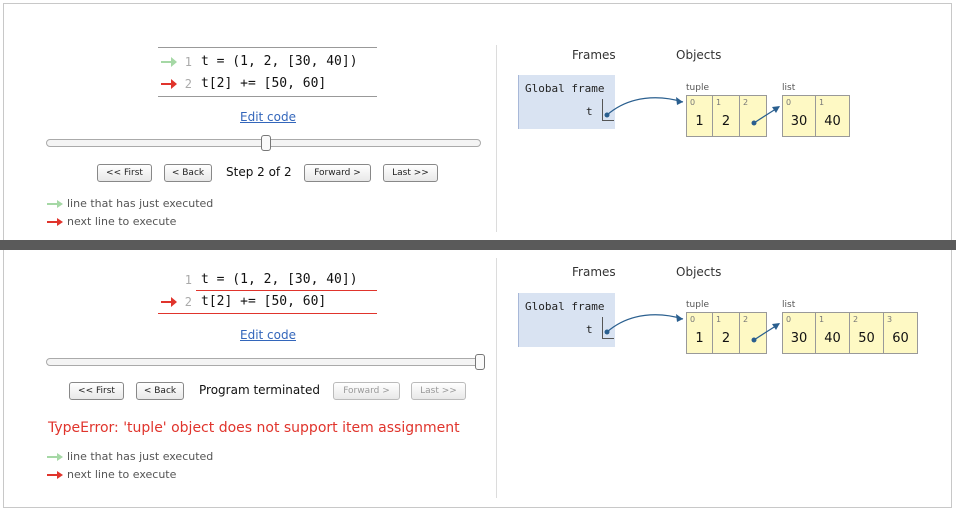  I want to click on pointer-arrows-bottom, so click(692, 328).